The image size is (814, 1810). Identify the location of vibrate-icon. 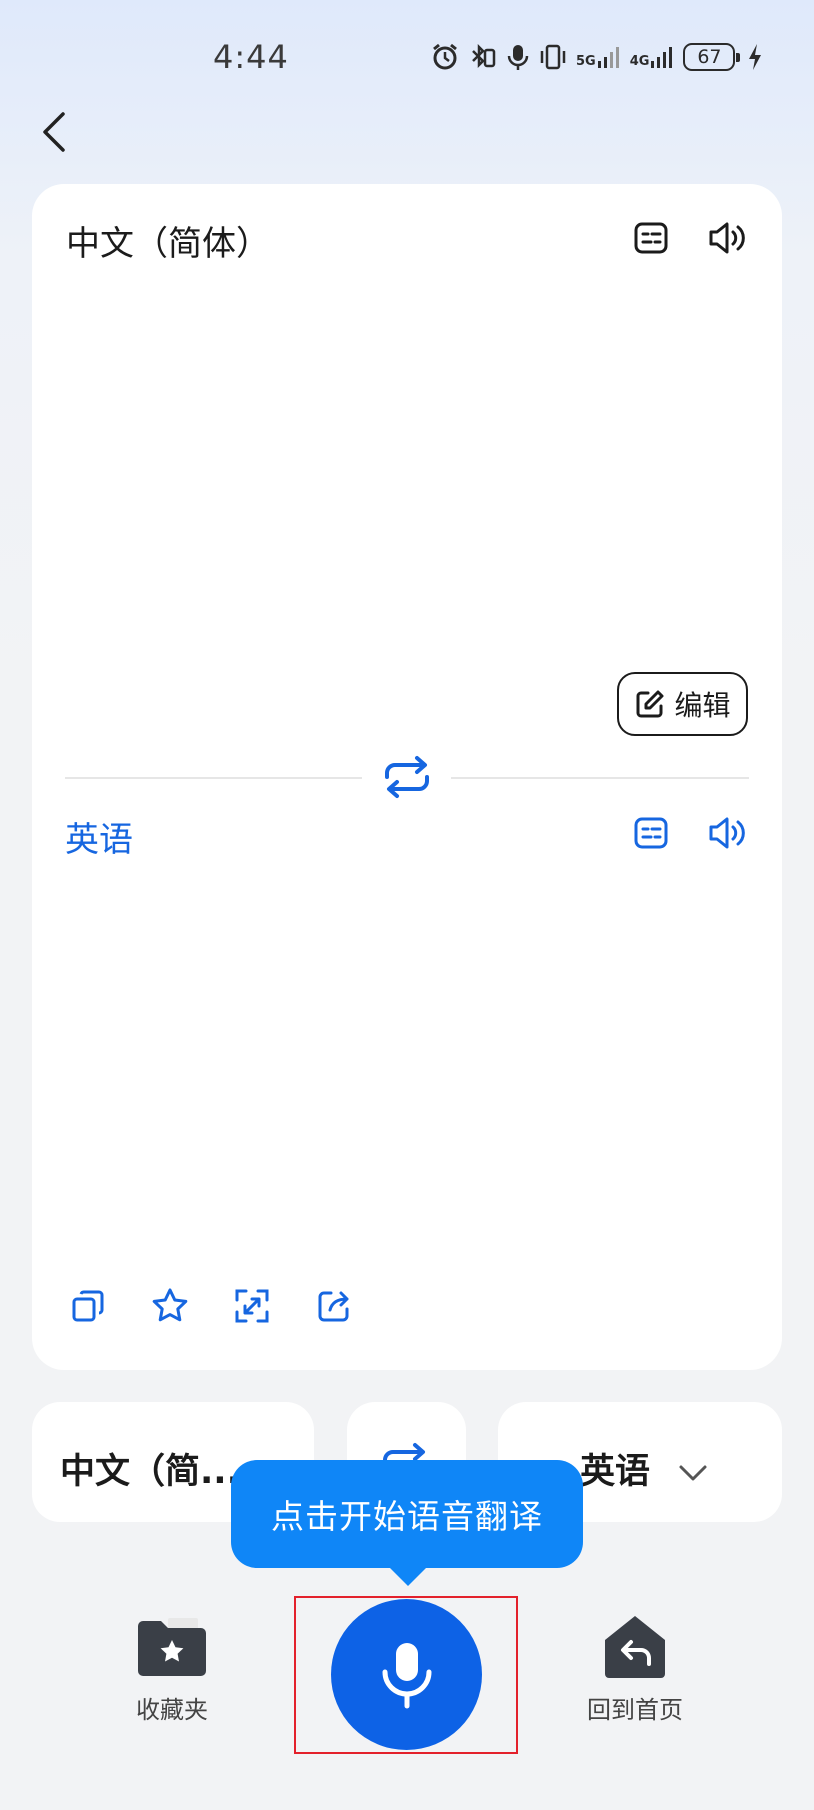
(553, 57).